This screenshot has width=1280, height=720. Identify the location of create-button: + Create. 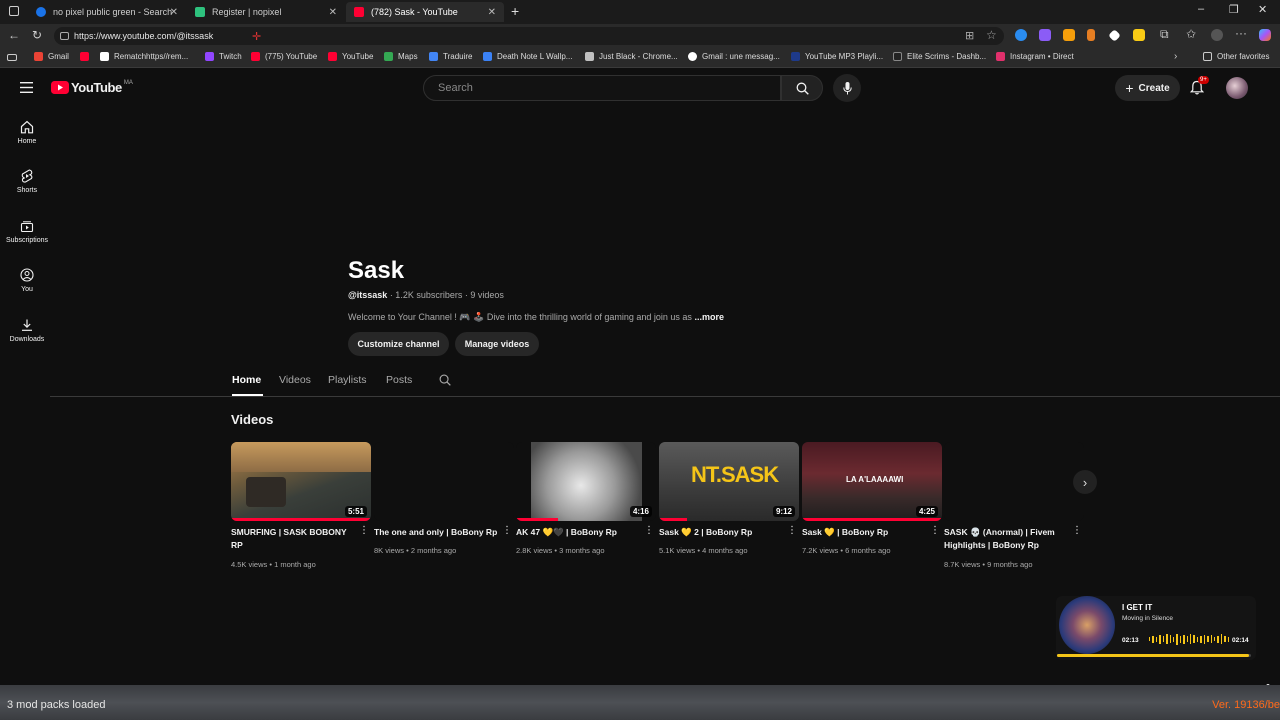
(1147, 88).